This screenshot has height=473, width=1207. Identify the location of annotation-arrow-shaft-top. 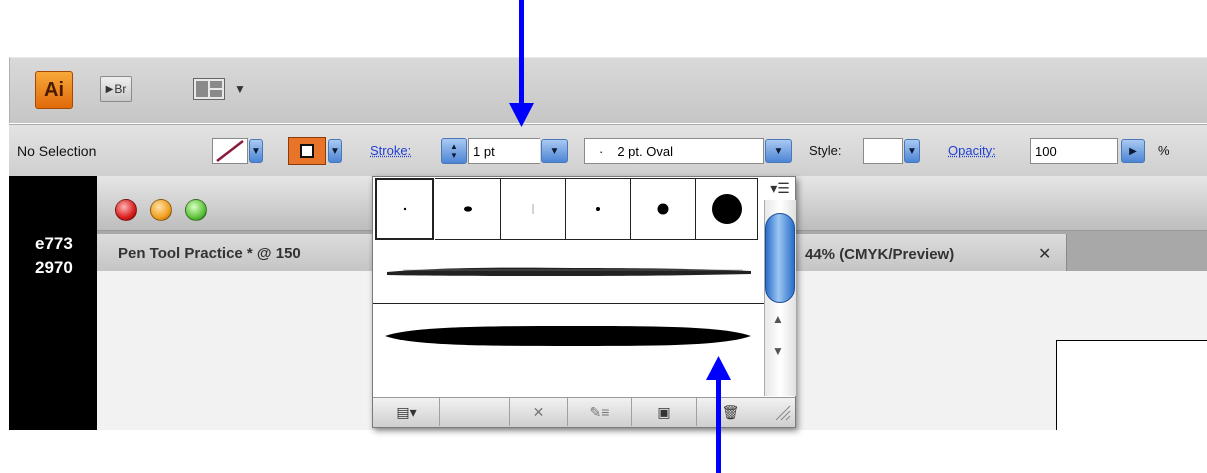
(521, 54).